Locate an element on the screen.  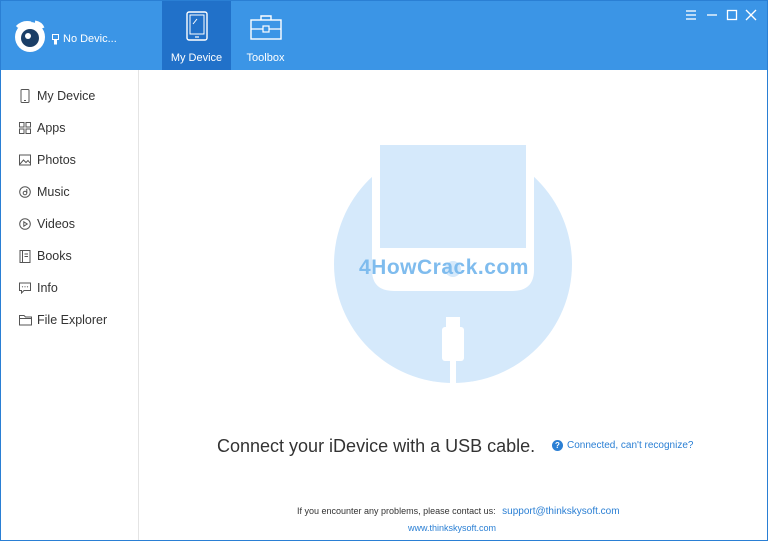
app-logo-icon is located at coordinates (30, 36).